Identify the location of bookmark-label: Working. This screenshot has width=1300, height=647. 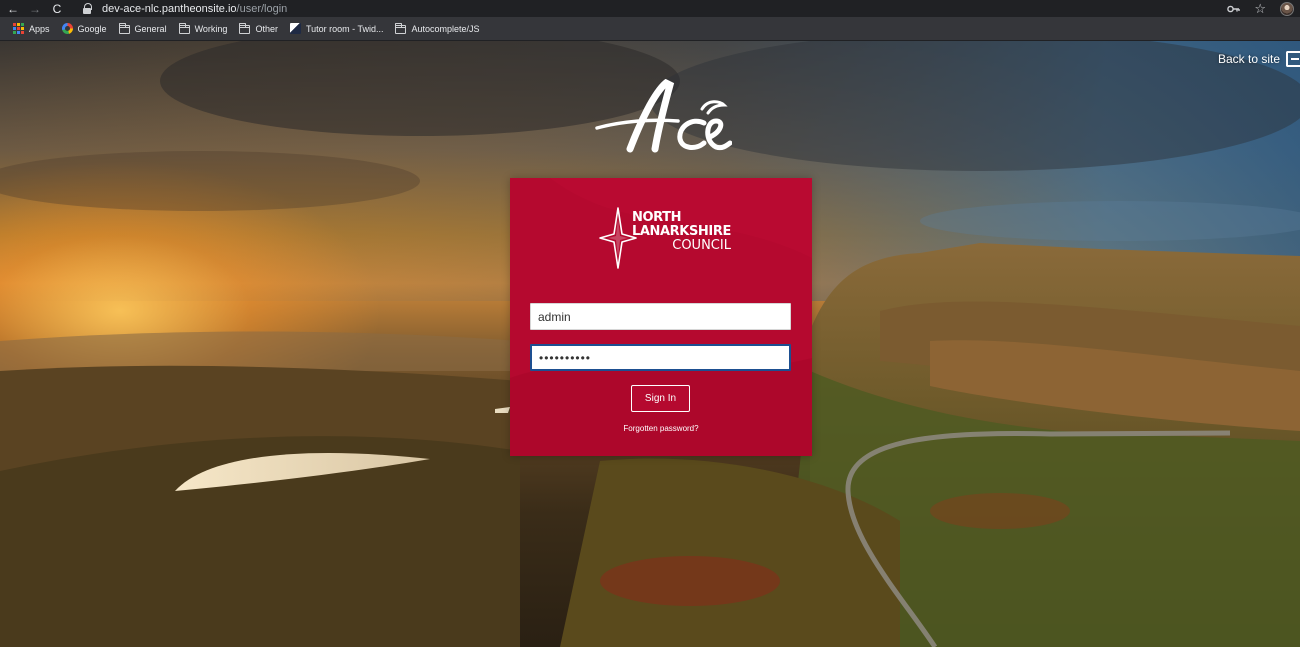
(211, 28).